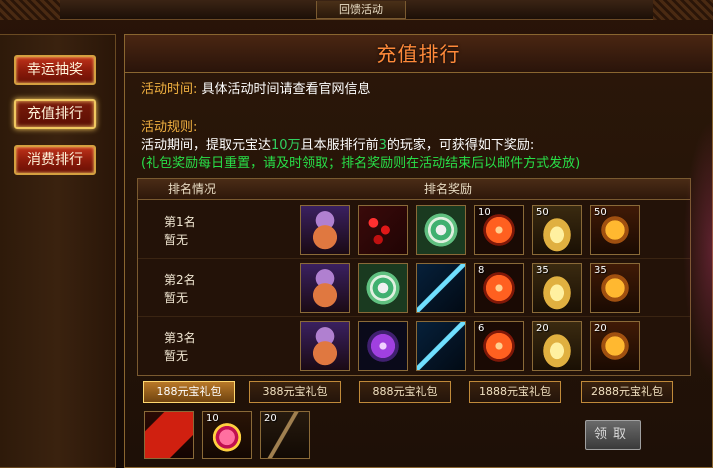 Image resolution: width=713 pixels, height=468 pixels. Describe the element at coordinates (285, 435) in the screenshot. I see `whip-icon: 20` at that location.